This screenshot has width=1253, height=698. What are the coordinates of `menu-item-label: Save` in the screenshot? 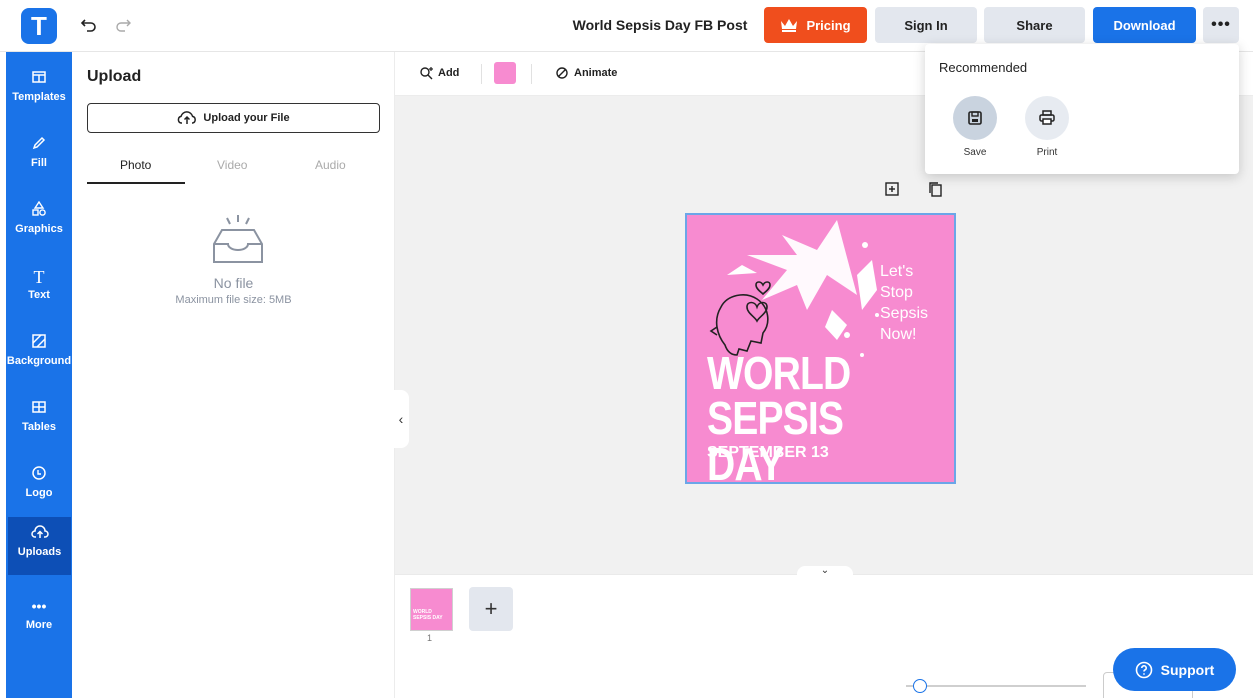 It's located at (975, 152).